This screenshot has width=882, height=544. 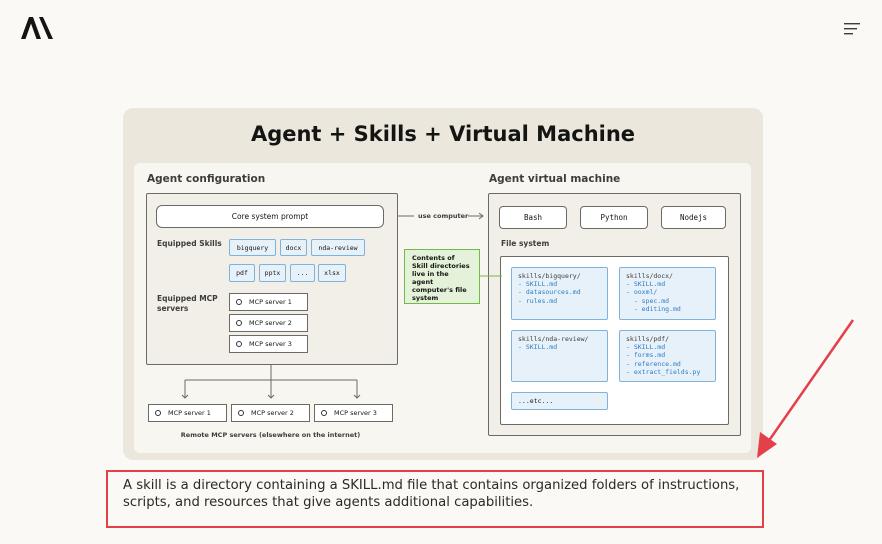 I want to click on red-annotation-arrow, so click(x=806, y=388).